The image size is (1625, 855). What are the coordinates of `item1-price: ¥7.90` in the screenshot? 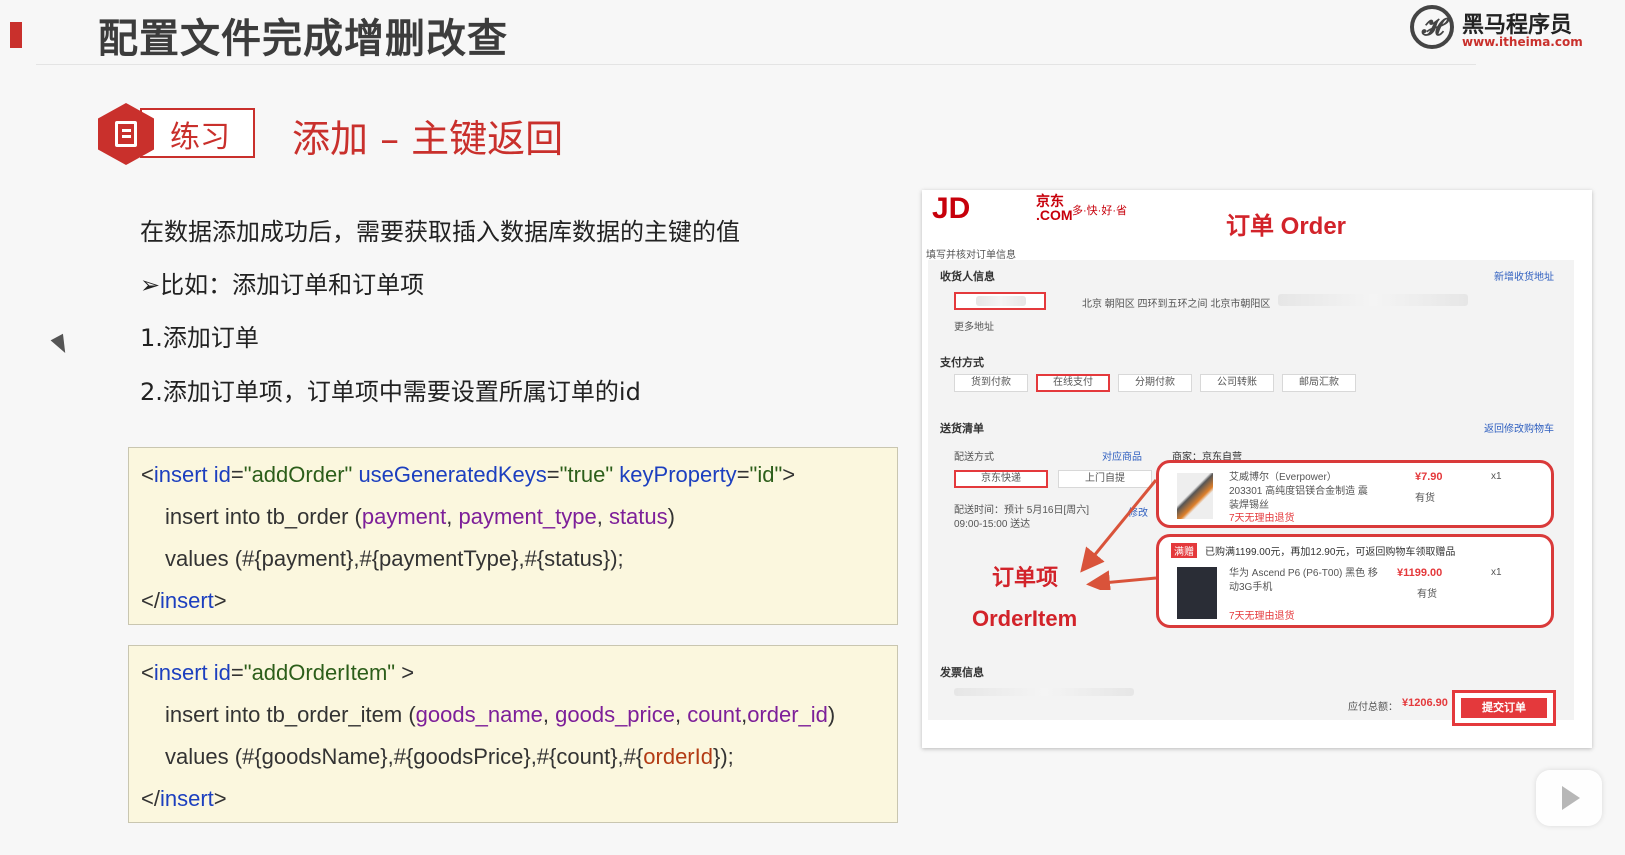 It's located at (1429, 477).